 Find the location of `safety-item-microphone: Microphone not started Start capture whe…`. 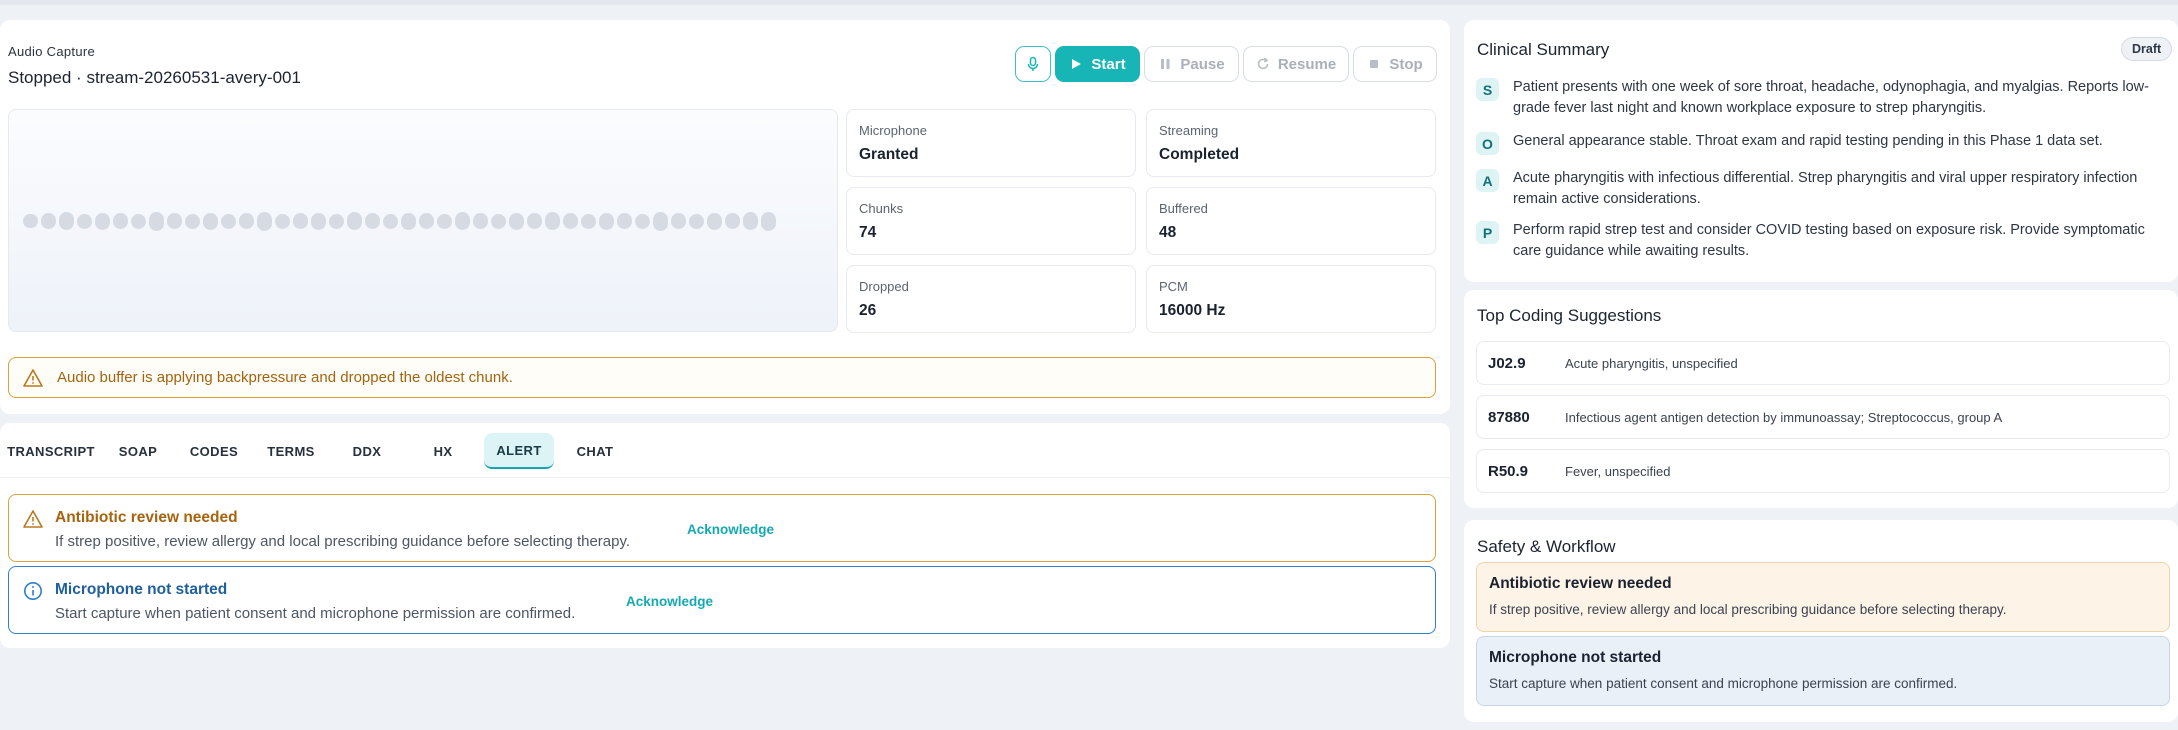

safety-item-microphone: Microphone not started Start capture whe… is located at coordinates (1823, 671).